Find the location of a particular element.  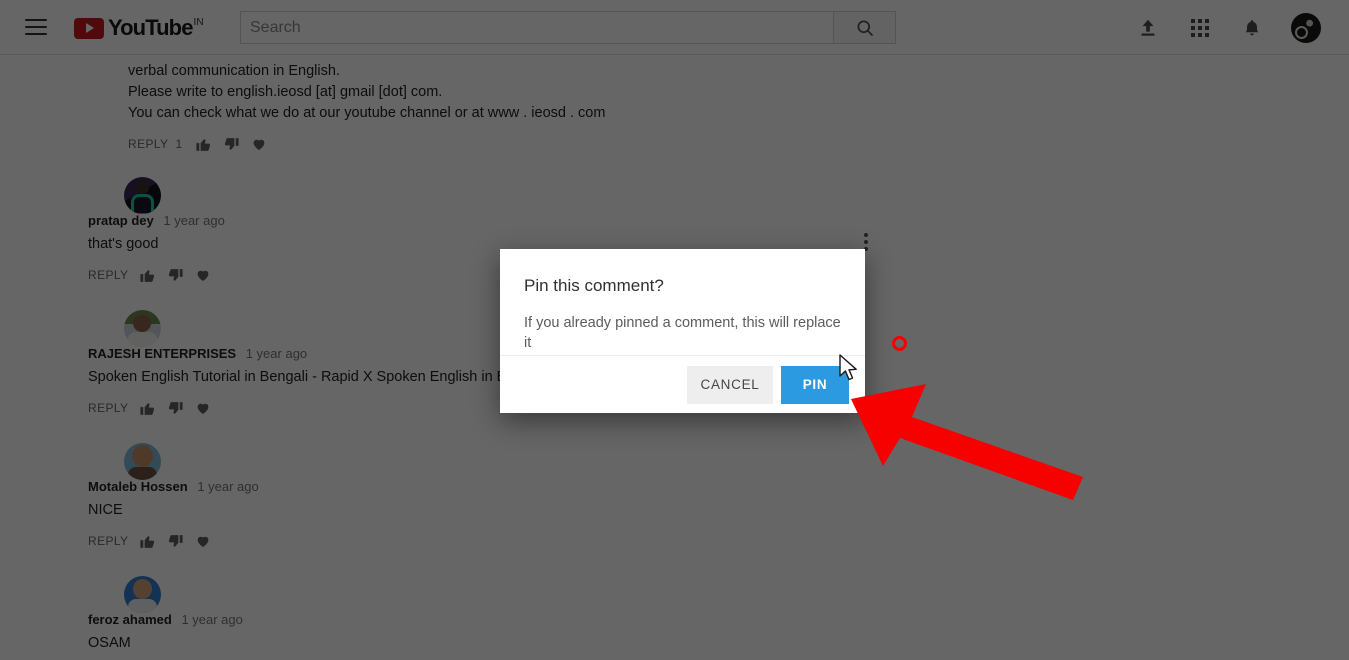

cancel-button: CANCEL is located at coordinates (730, 384).